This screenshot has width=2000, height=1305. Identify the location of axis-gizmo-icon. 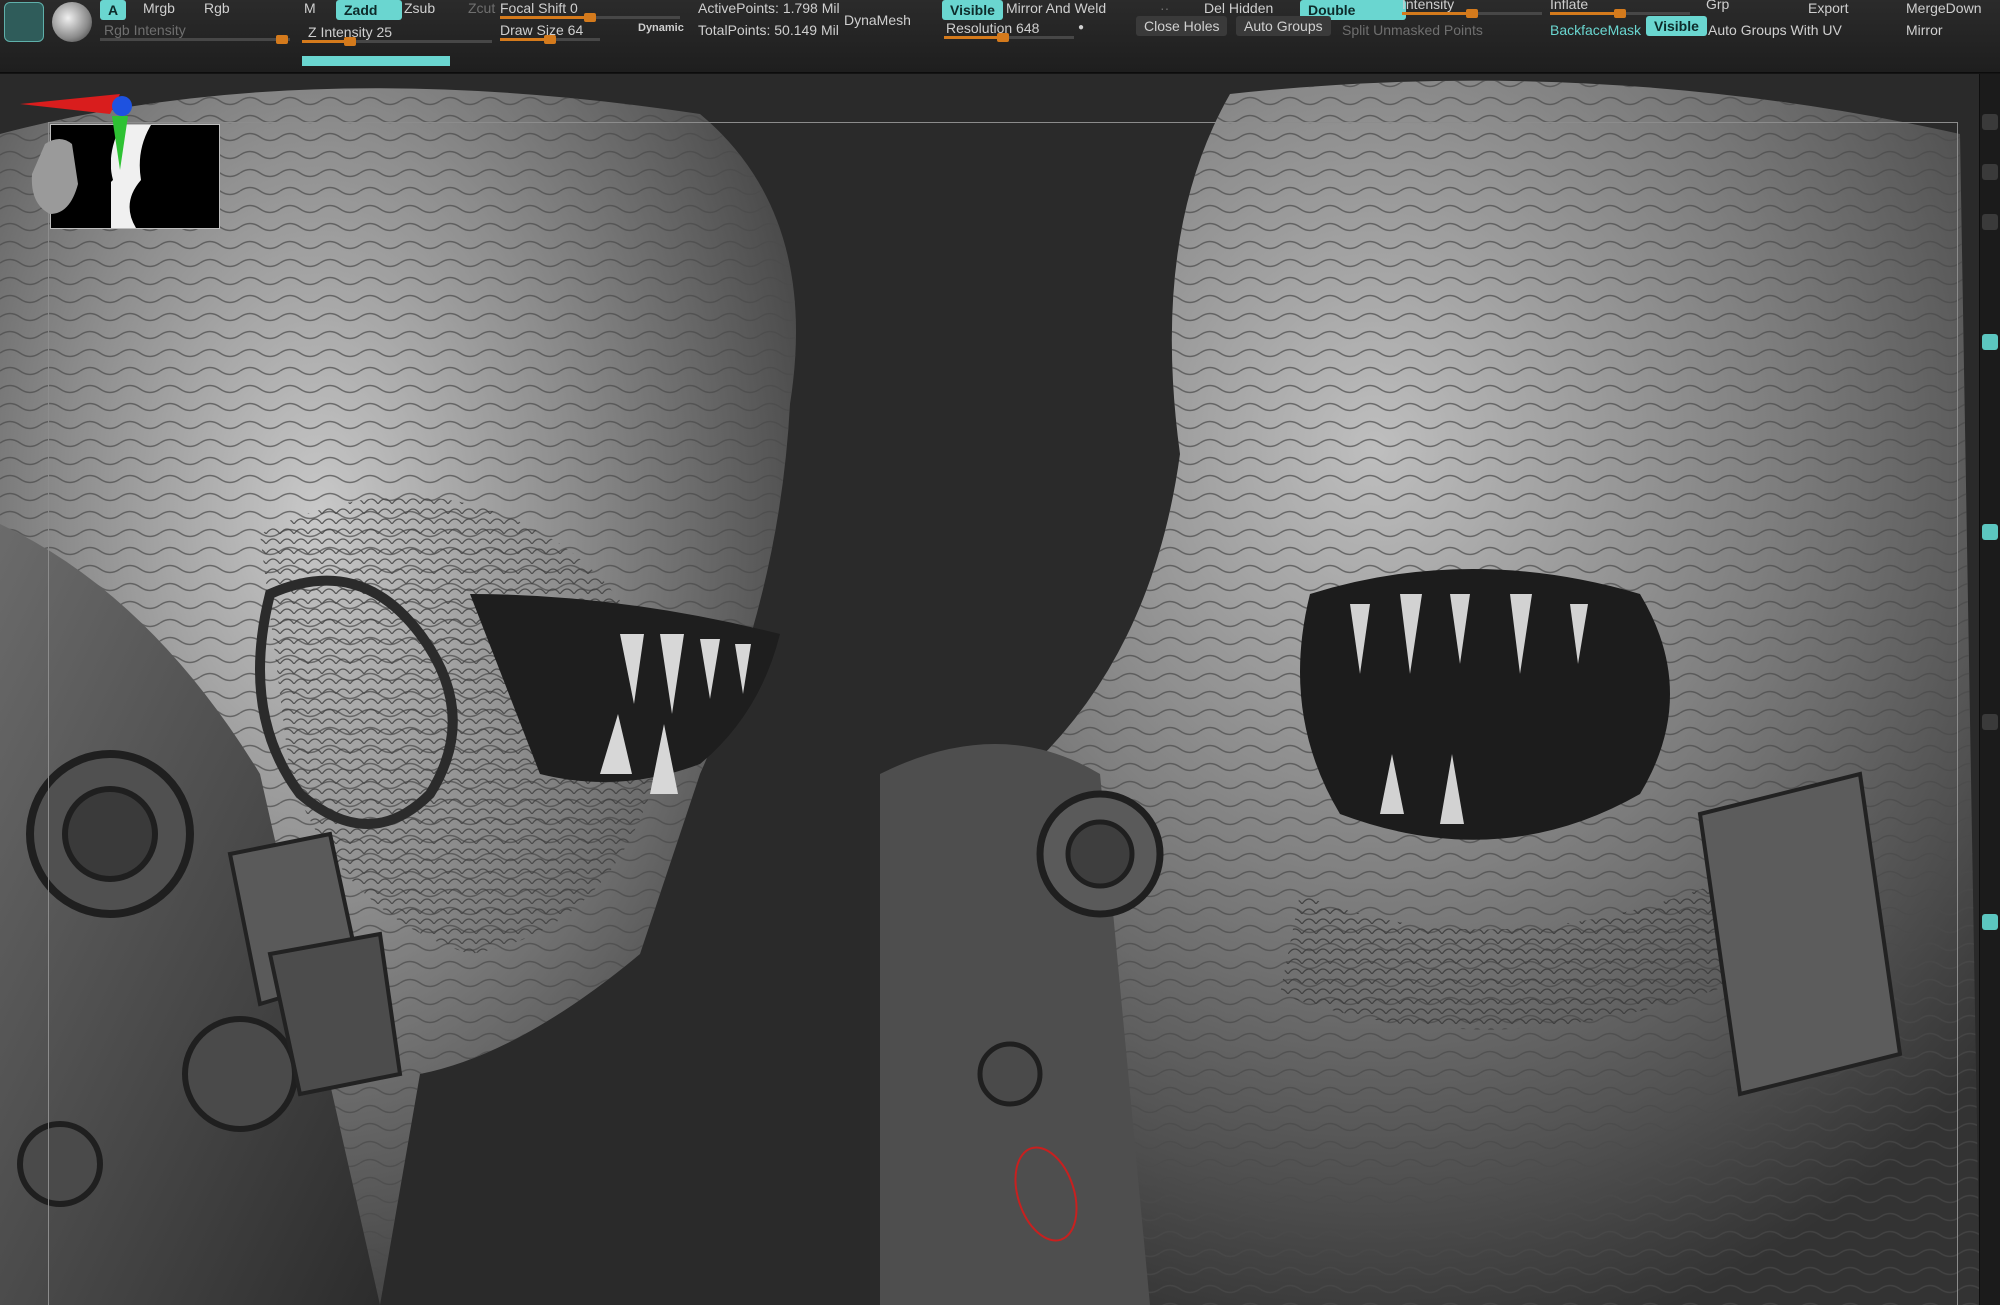
(70, 149).